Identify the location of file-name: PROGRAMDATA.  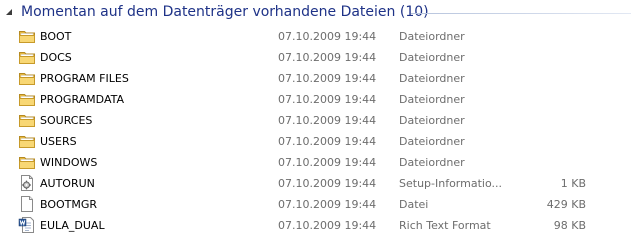
(82, 99).